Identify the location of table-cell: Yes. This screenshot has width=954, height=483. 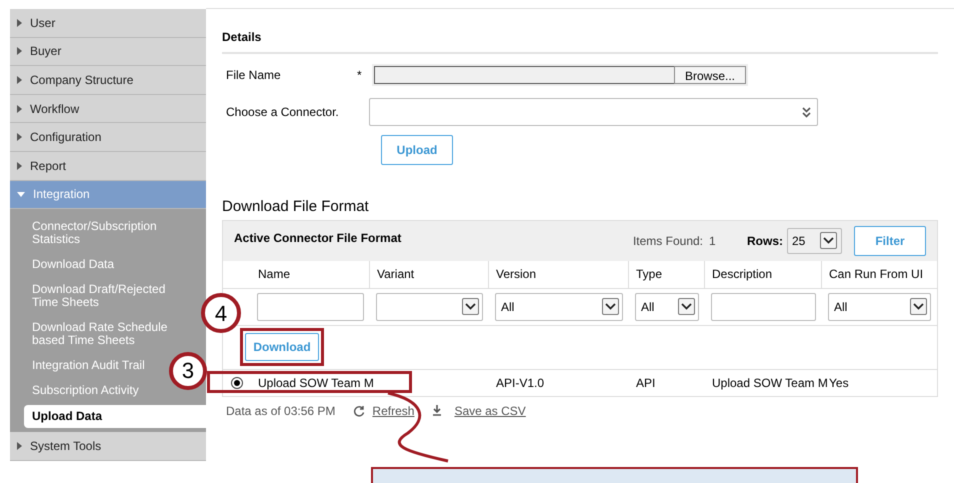
(839, 383).